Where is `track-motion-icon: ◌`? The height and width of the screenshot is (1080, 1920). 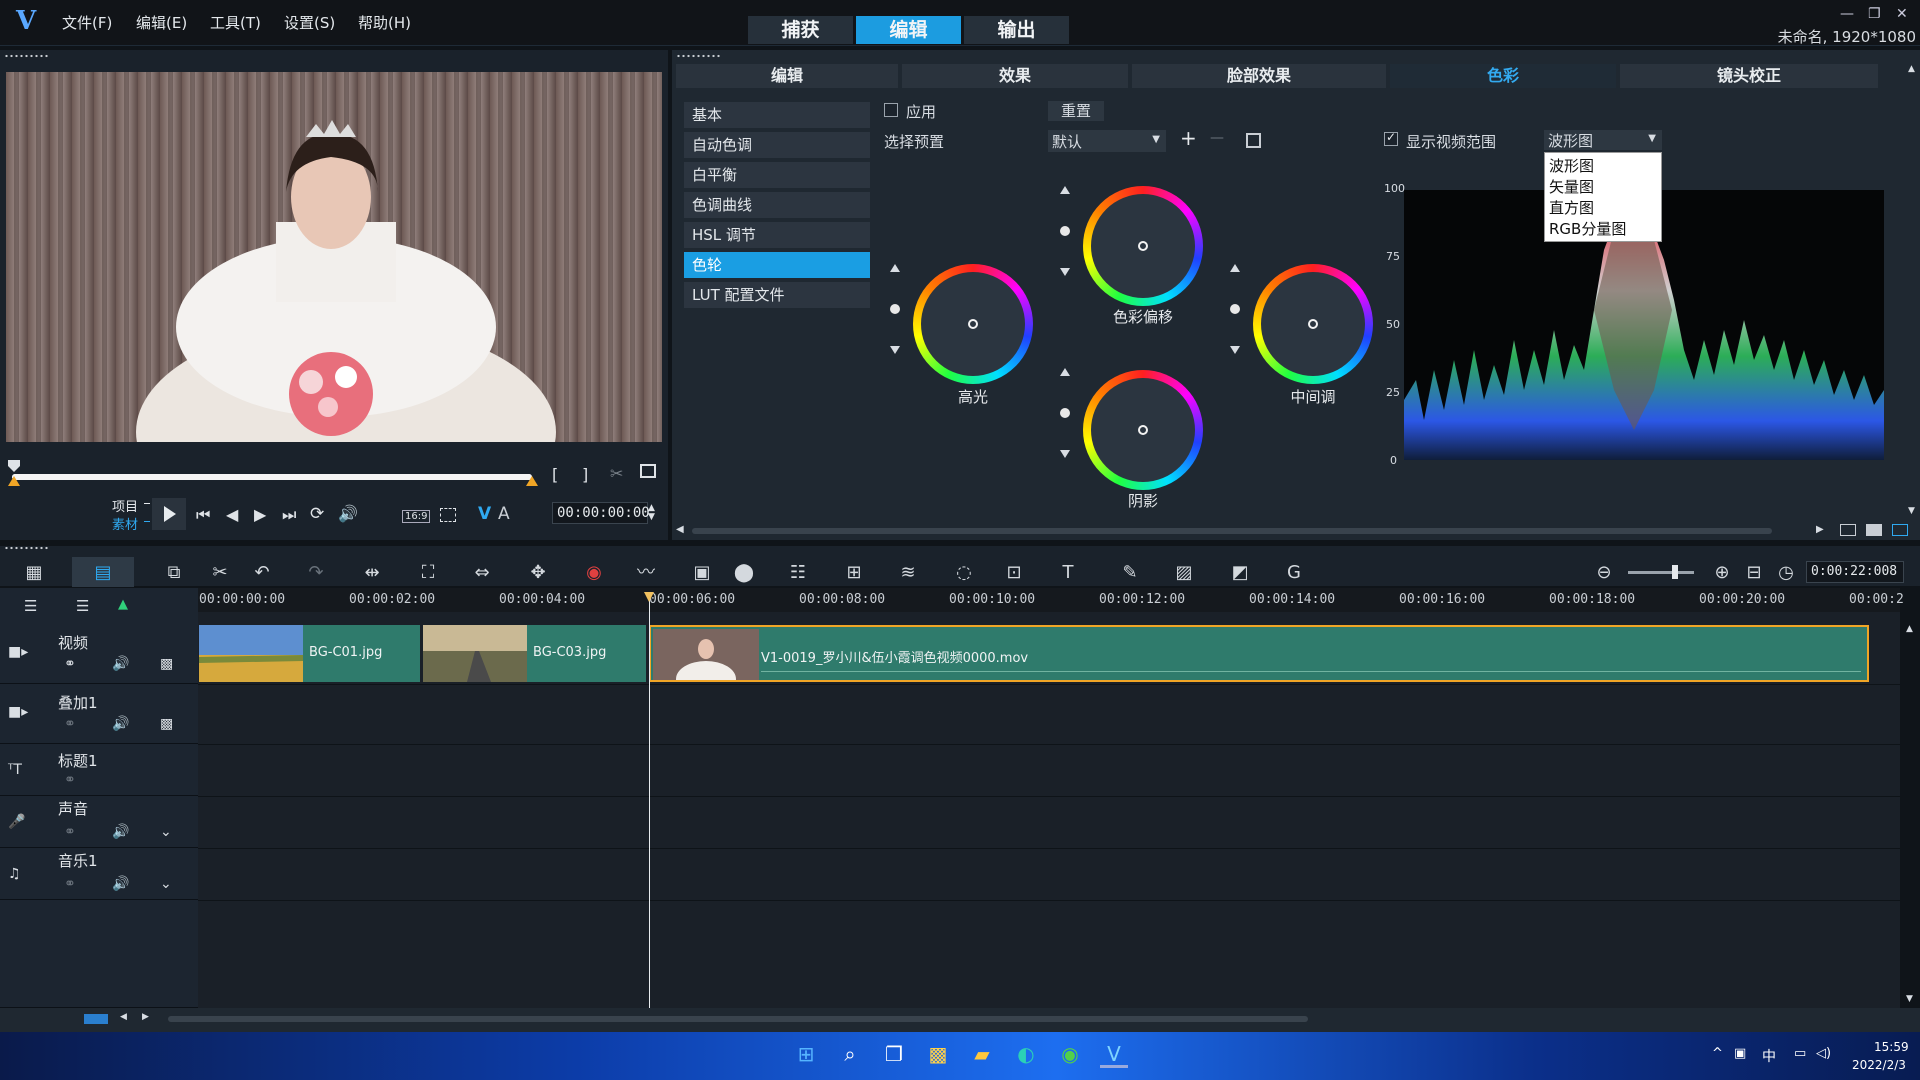 track-motion-icon: ◌ is located at coordinates (964, 573).